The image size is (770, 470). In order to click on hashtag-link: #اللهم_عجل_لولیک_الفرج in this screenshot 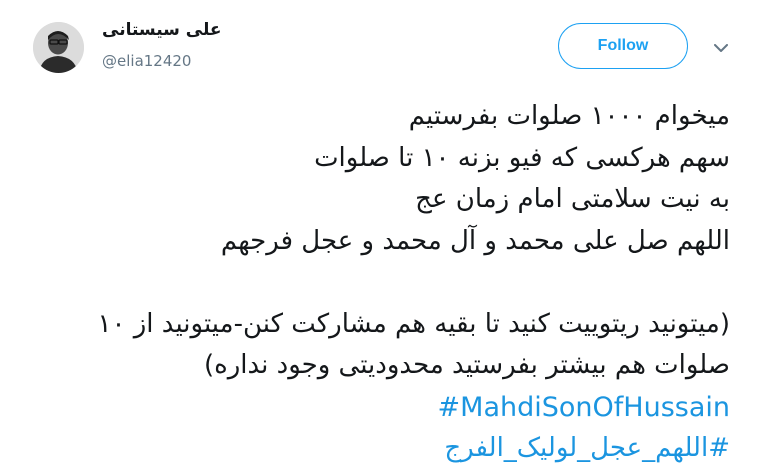, I will do `click(380, 449)`.